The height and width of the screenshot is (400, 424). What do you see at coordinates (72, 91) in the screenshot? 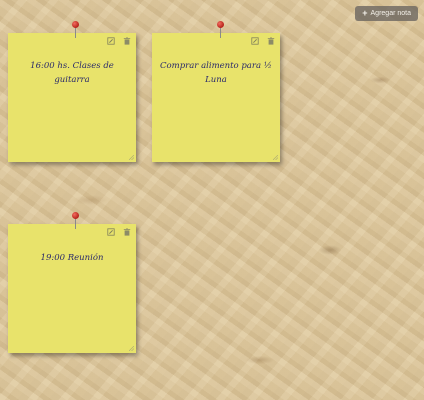
I see `sticky-note: 16:00 hs. Clases de guitarra` at bounding box center [72, 91].